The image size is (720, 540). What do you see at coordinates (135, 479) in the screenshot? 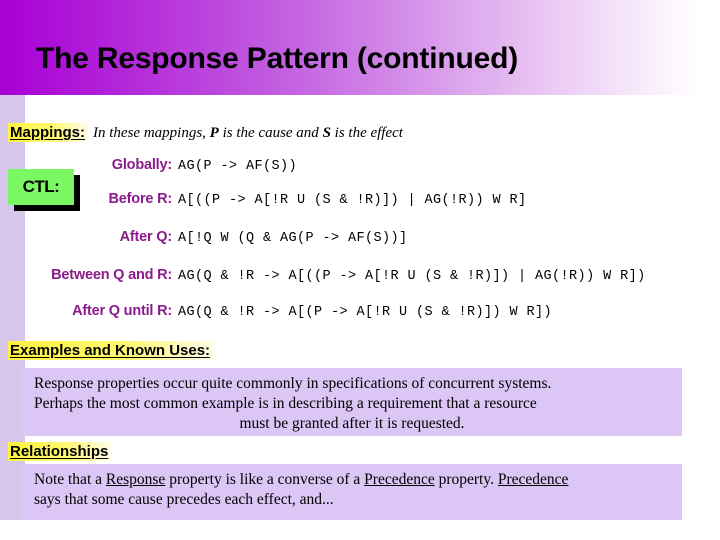
I see `response-link: Response` at bounding box center [135, 479].